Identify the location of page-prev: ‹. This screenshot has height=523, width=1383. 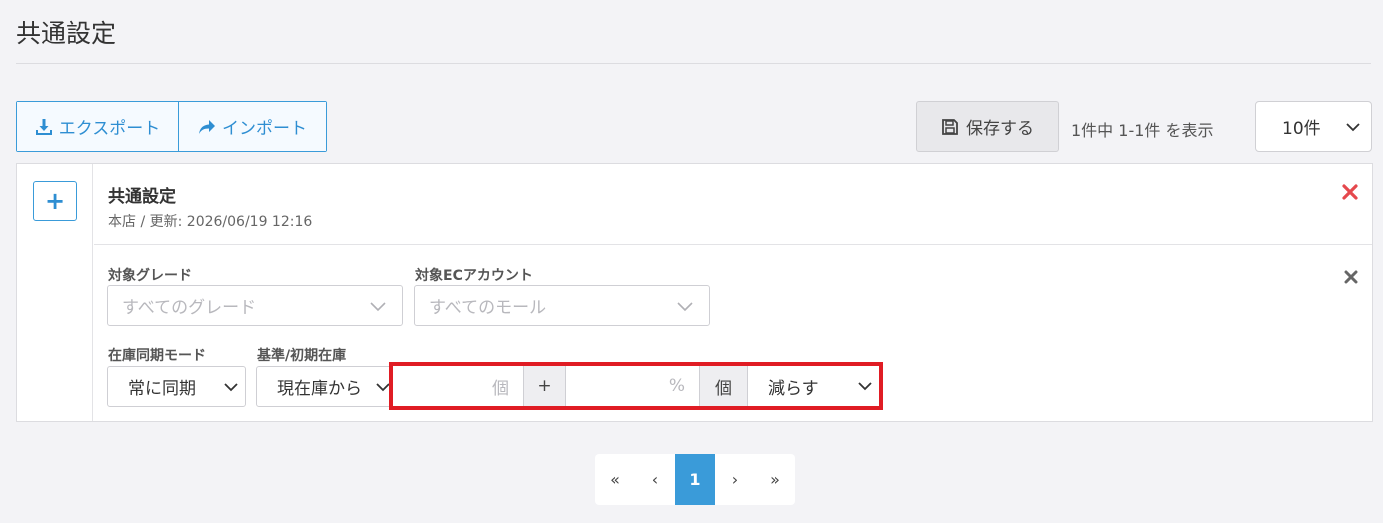
(655, 479).